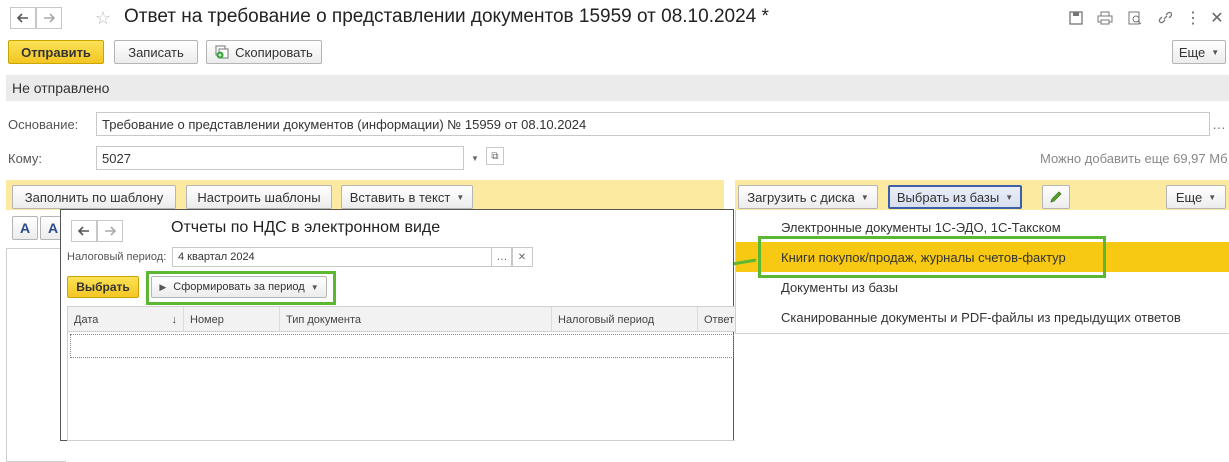 Image resolution: width=1229 pixels, height=462 pixels. What do you see at coordinates (1189, 197) in the screenshot?
I see `right-more-label: Еще` at bounding box center [1189, 197].